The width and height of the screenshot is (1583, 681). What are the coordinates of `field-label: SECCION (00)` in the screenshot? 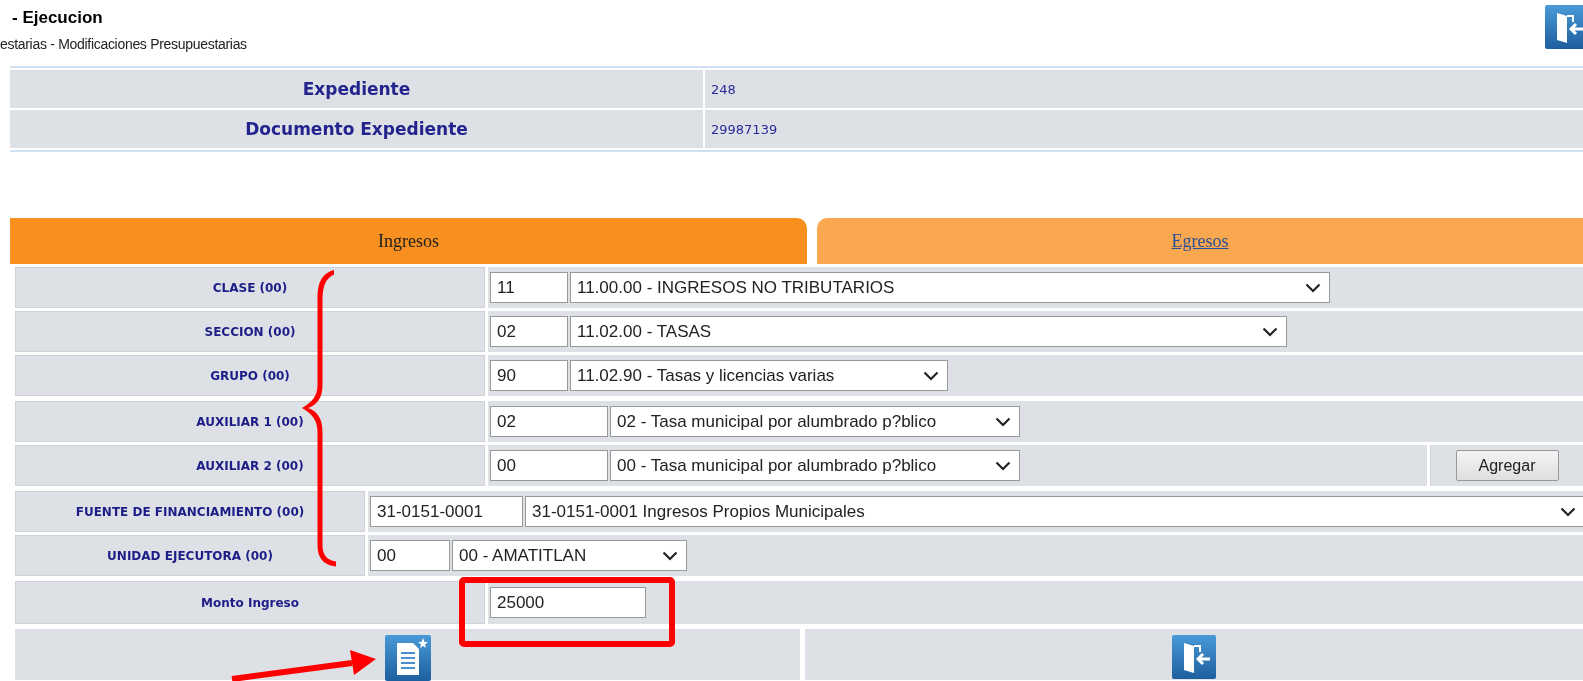 It's located at (250, 331).